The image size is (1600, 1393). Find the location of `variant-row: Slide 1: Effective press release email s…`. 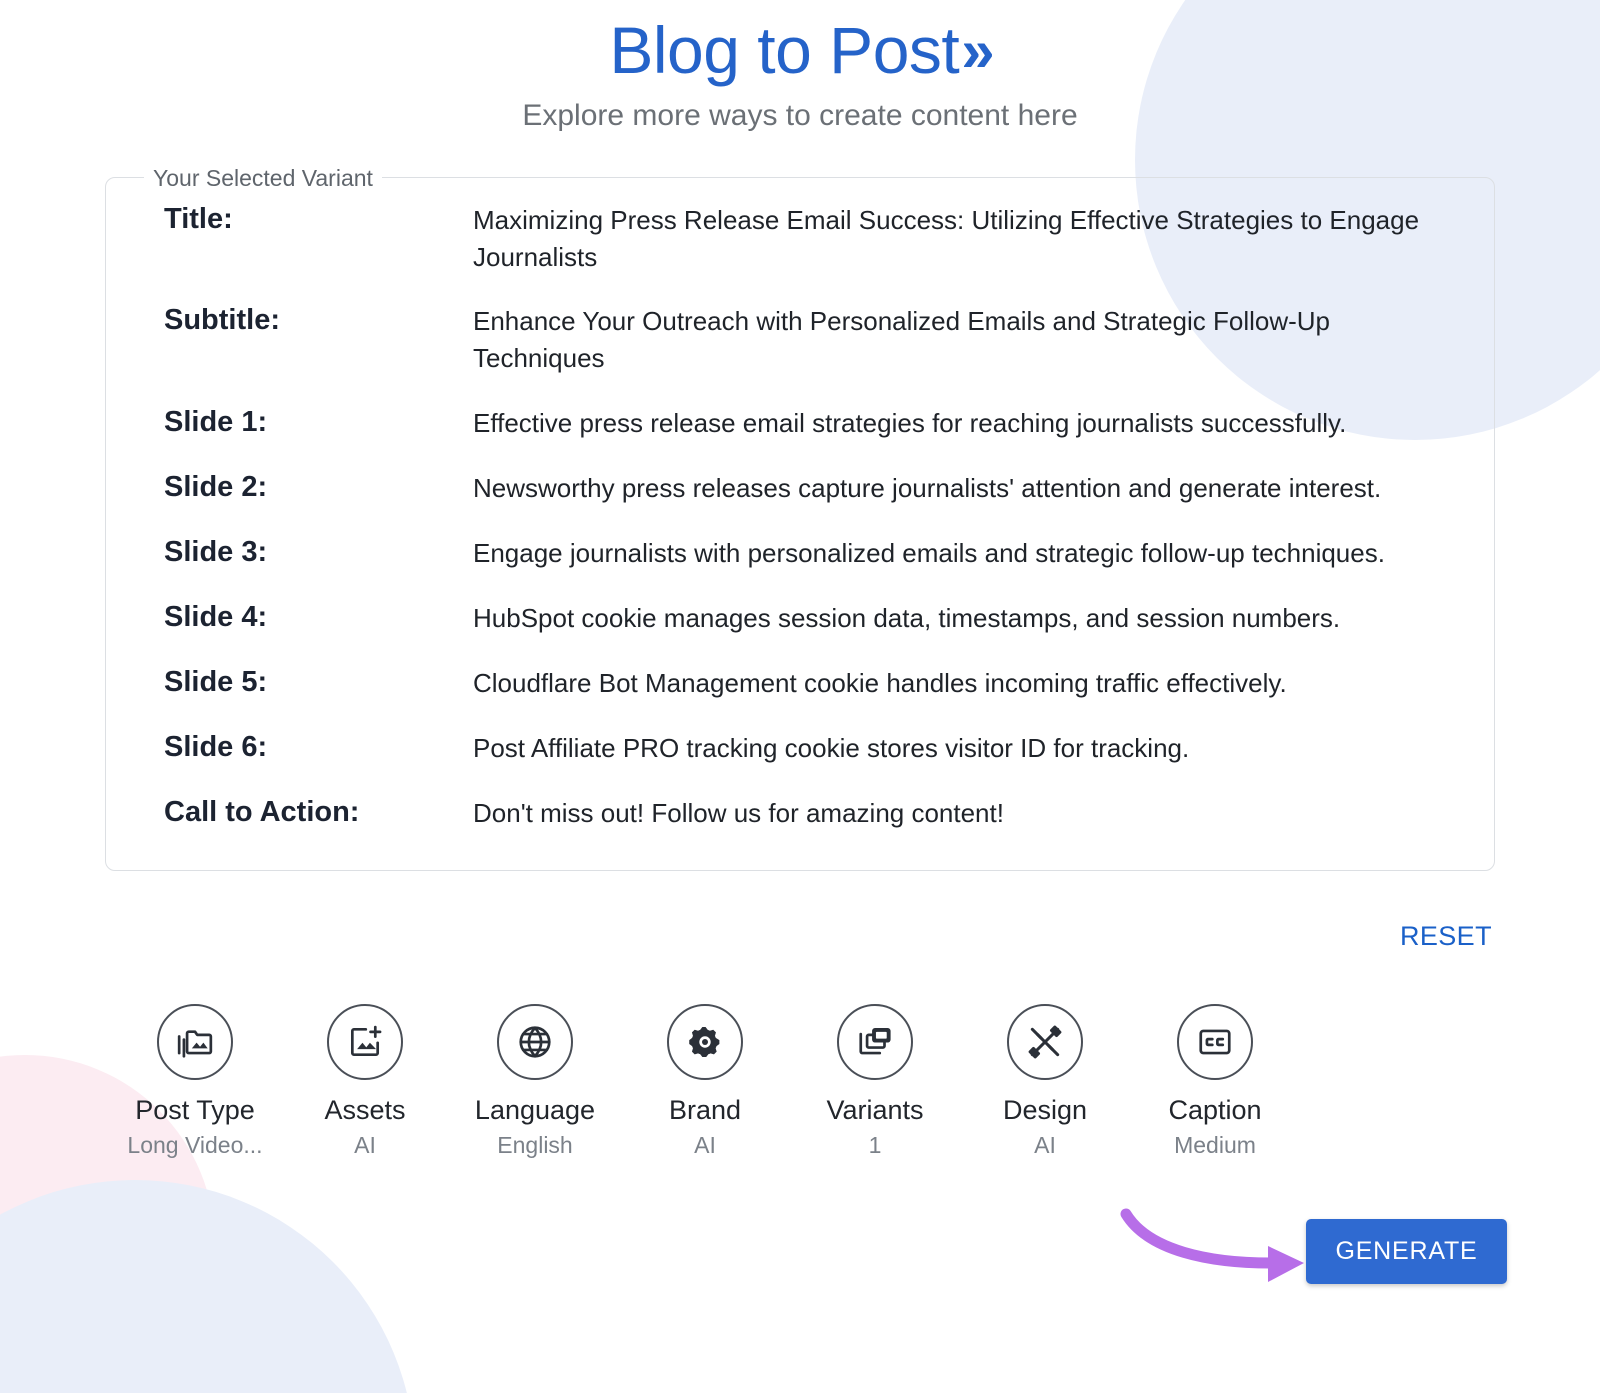

variant-row: Slide 1: Effective press release email s… is located at coordinates (800, 422).